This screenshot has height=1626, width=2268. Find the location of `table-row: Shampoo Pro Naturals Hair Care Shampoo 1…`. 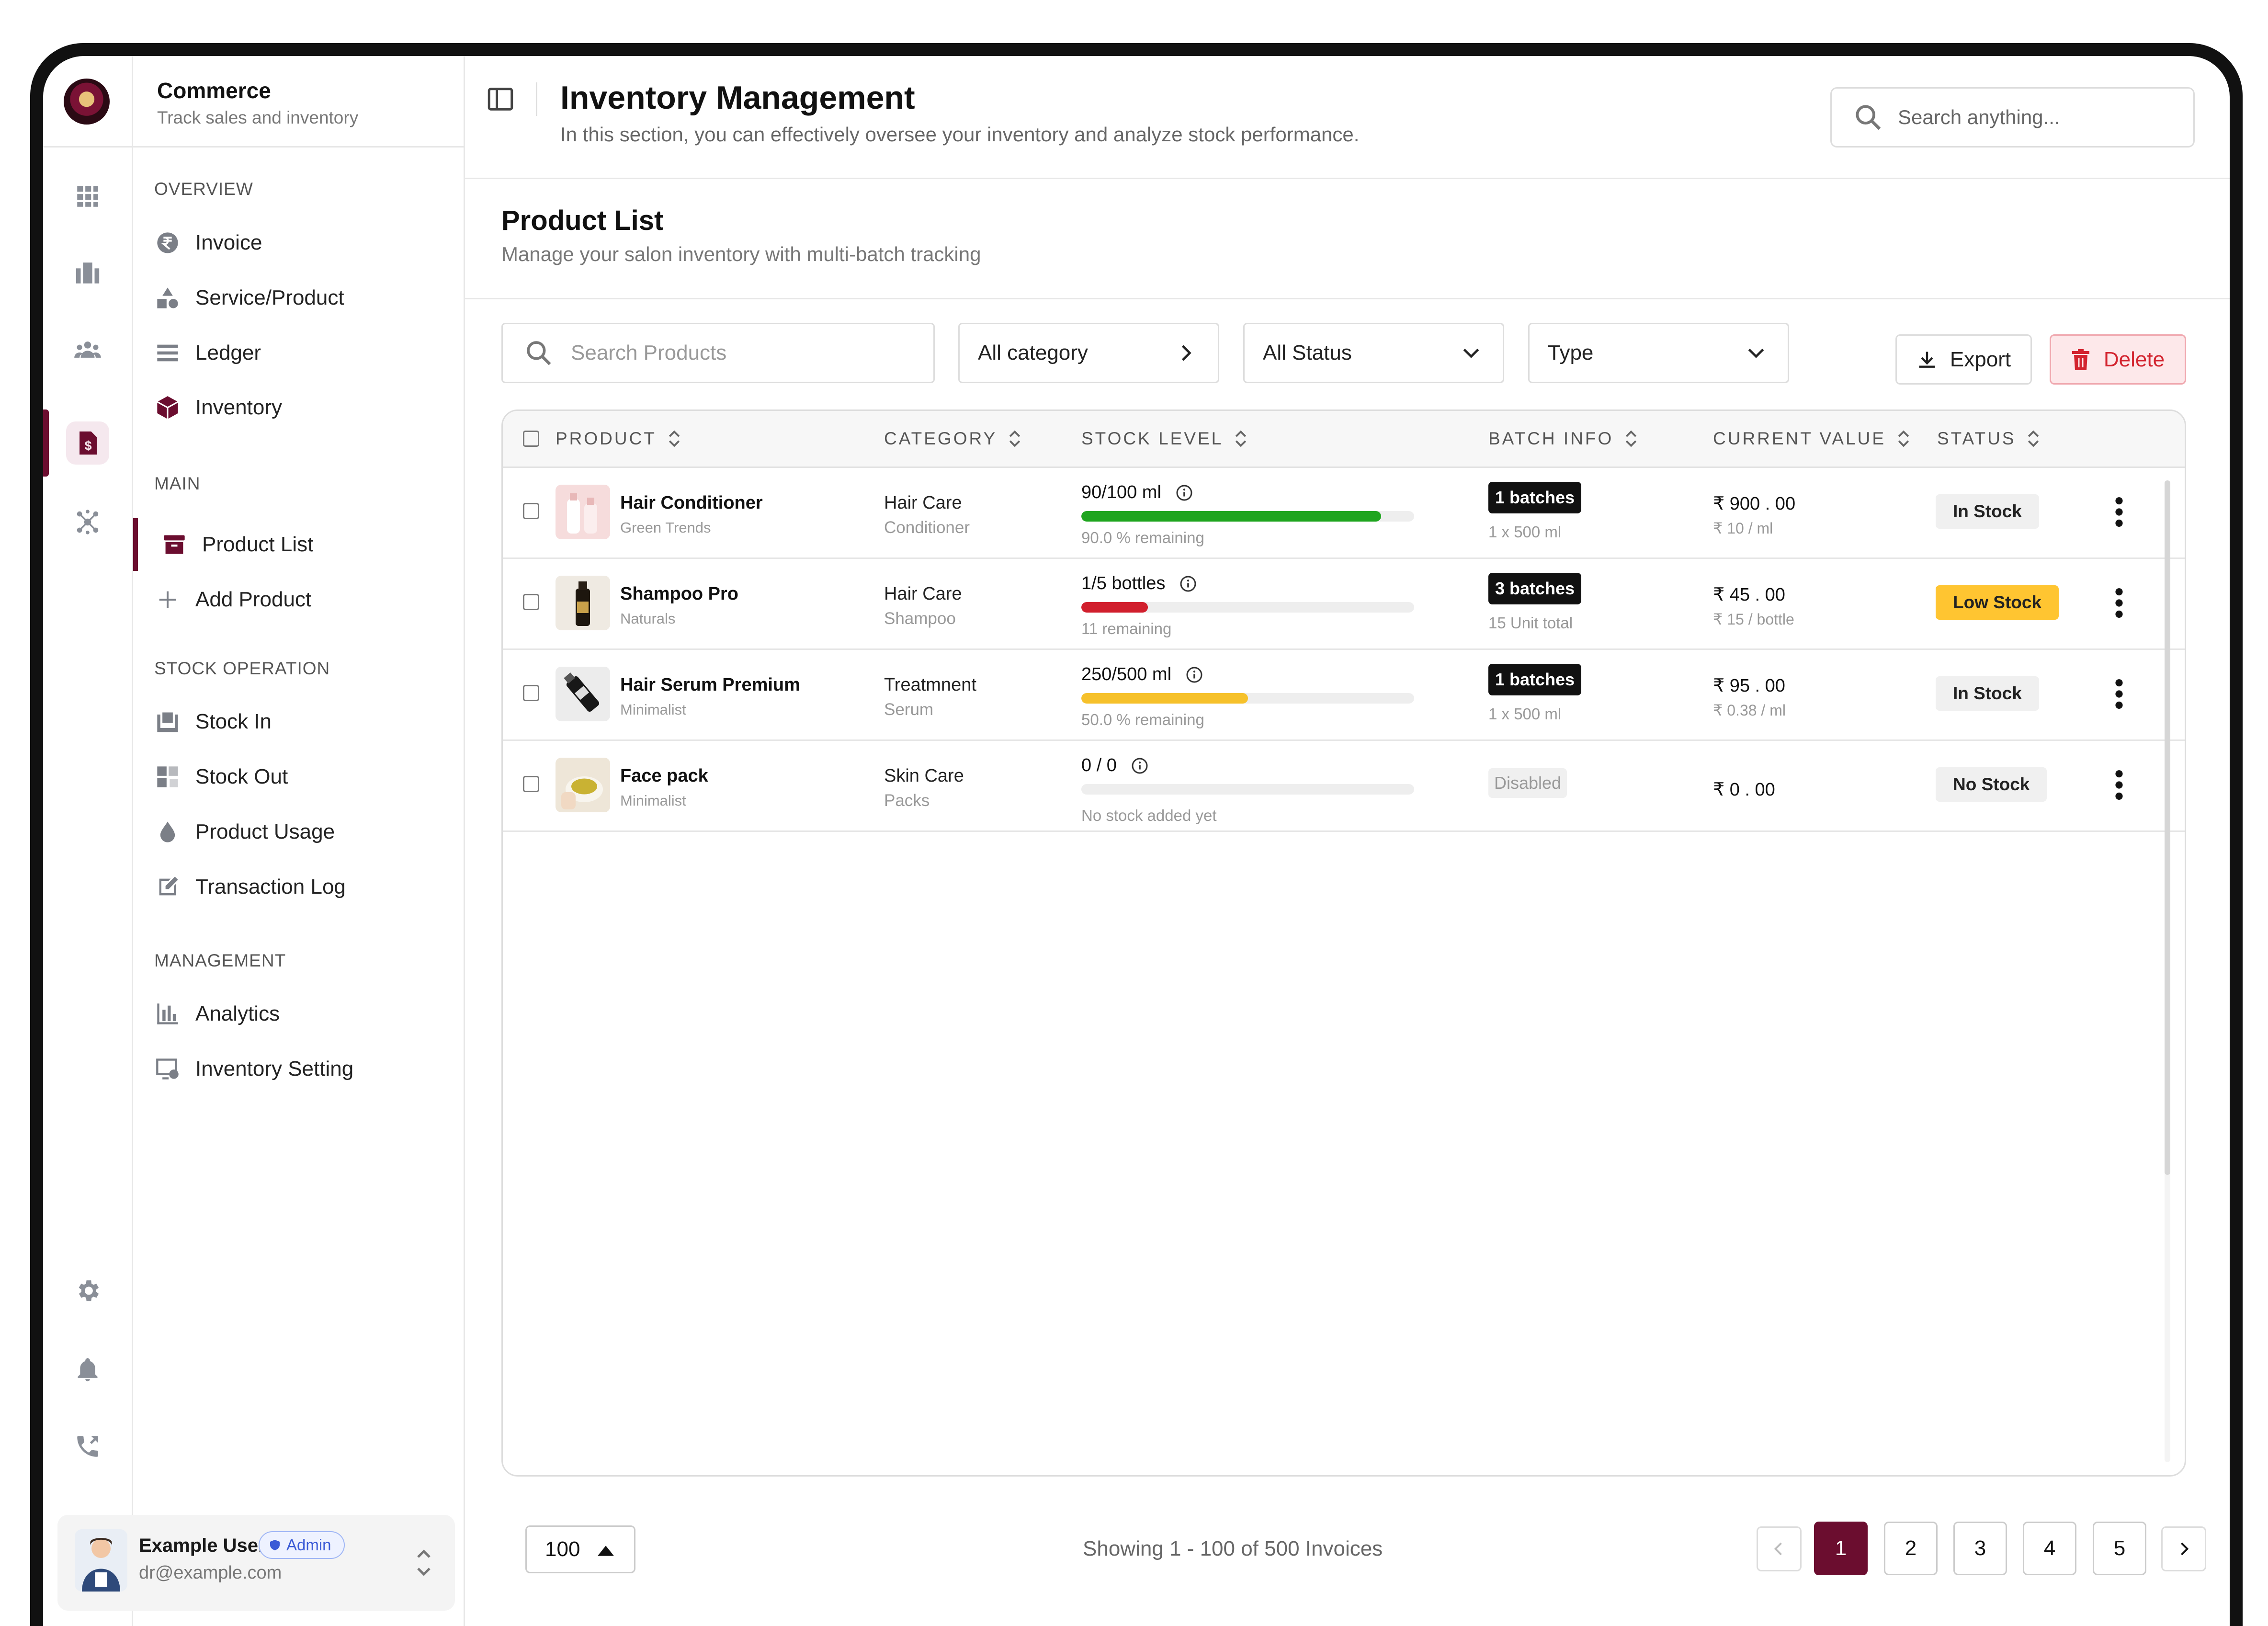

table-row: Shampoo Pro Naturals Hair Care Shampoo 1… is located at coordinates (1344, 603).